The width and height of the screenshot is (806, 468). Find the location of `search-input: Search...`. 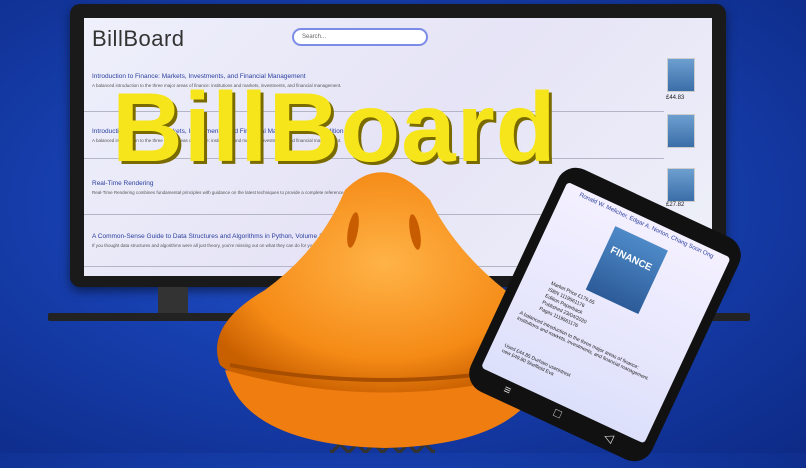

search-input: Search... is located at coordinates (360, 37).